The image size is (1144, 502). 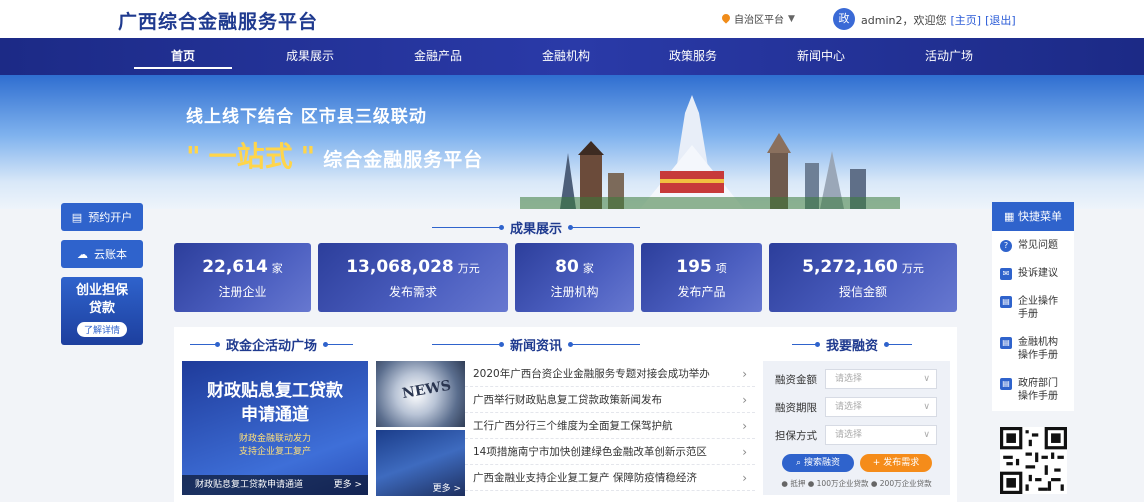 I want to click on quick-item-label: 常见问题, so click(x=1038, y=245).